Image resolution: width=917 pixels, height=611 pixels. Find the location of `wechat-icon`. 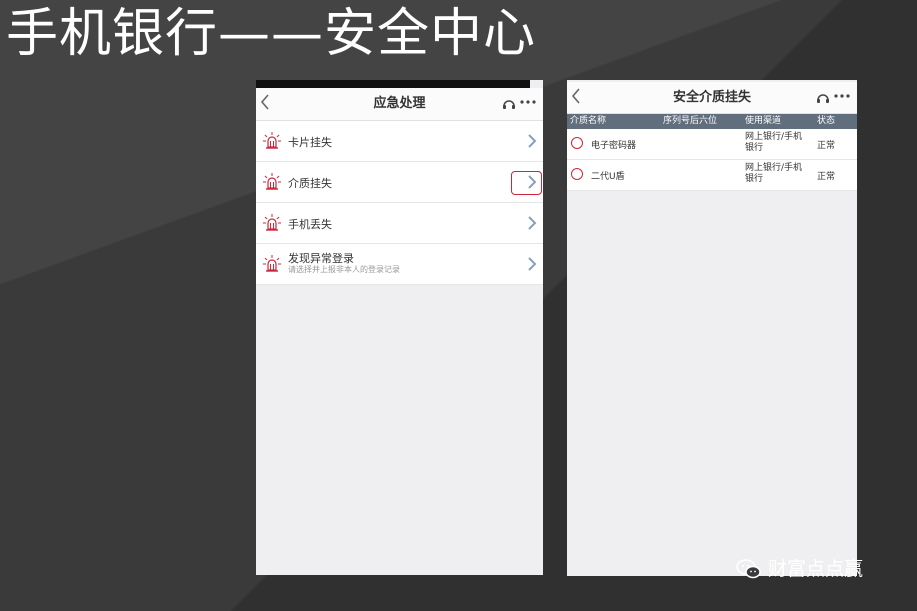

wechat-icon is located at coordinates (749, 569).